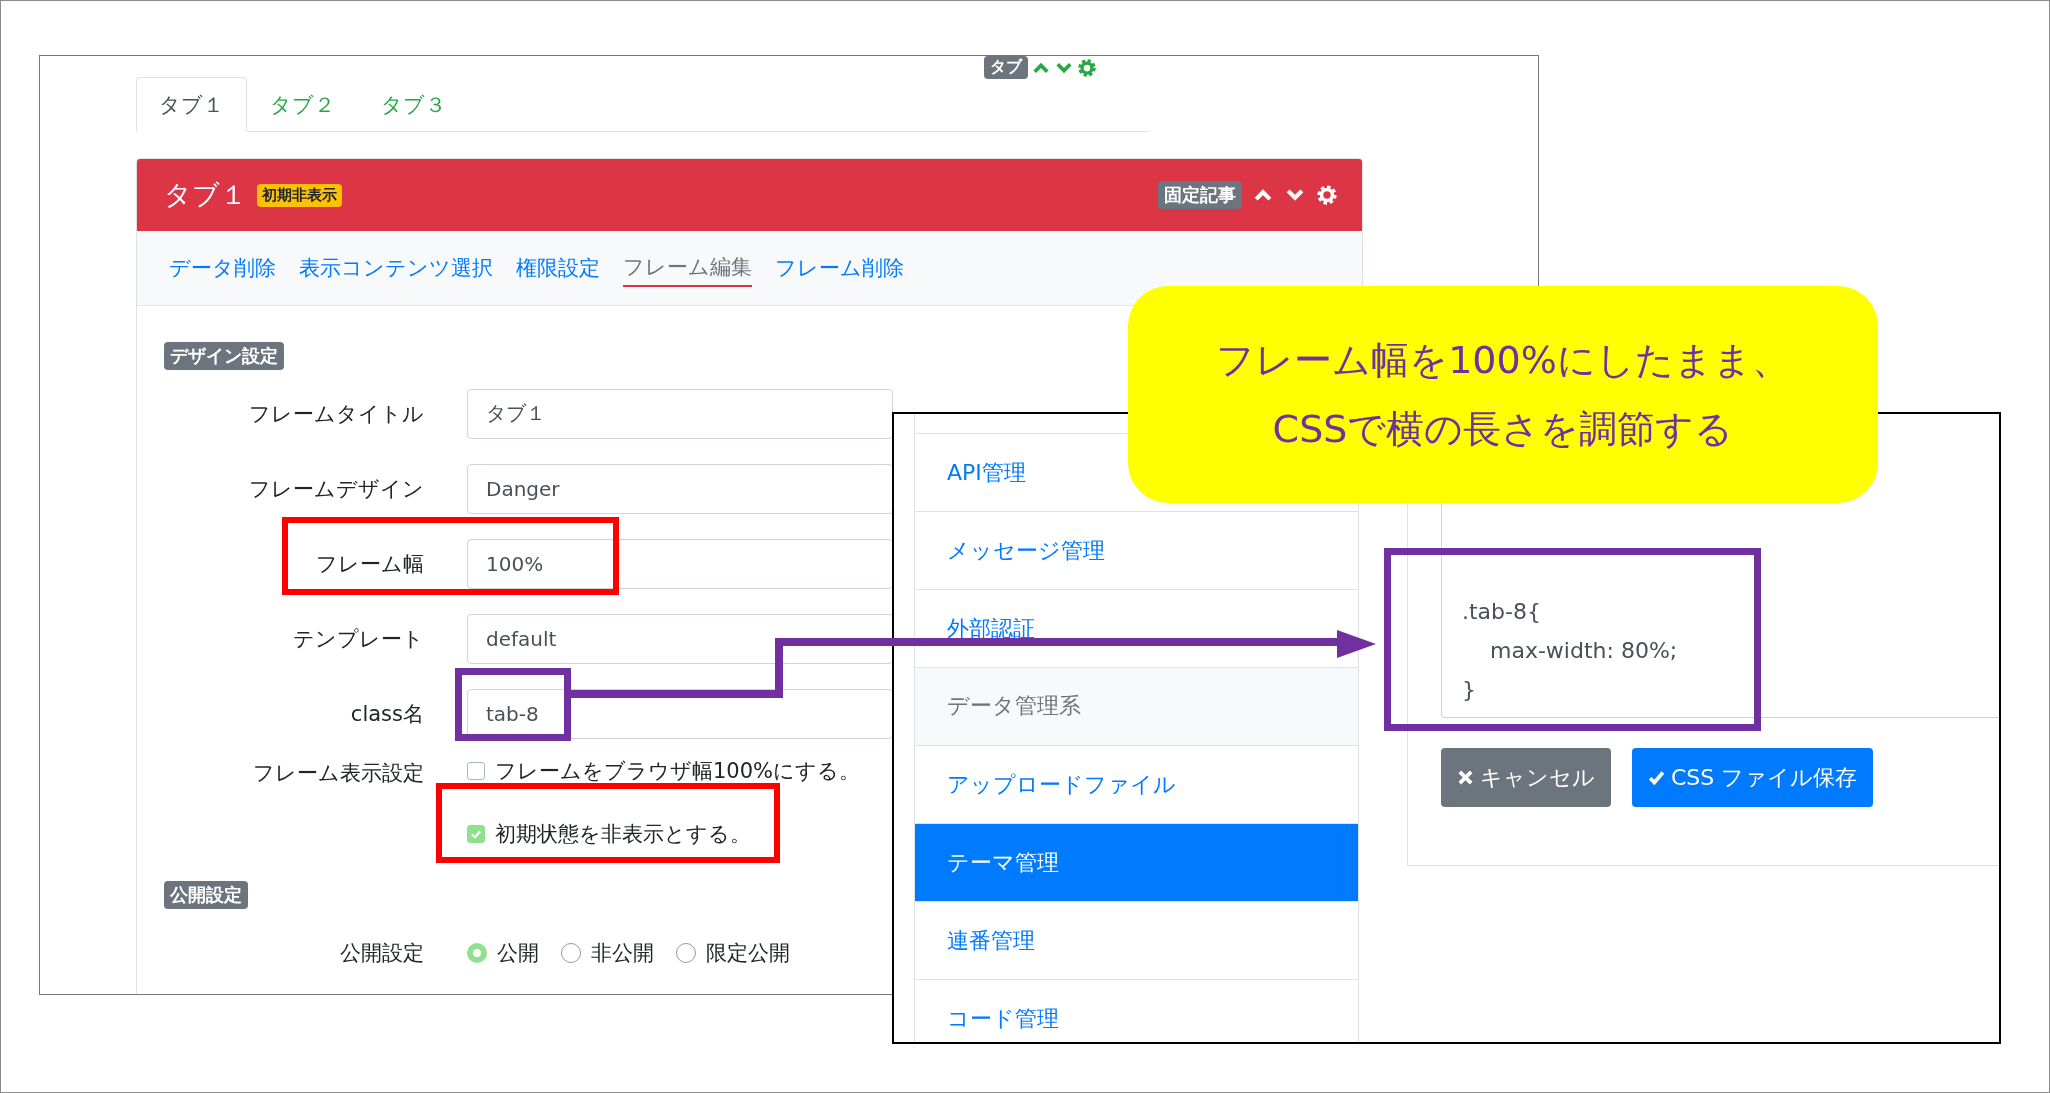  I want to click on radio-button, so click(477, 952).